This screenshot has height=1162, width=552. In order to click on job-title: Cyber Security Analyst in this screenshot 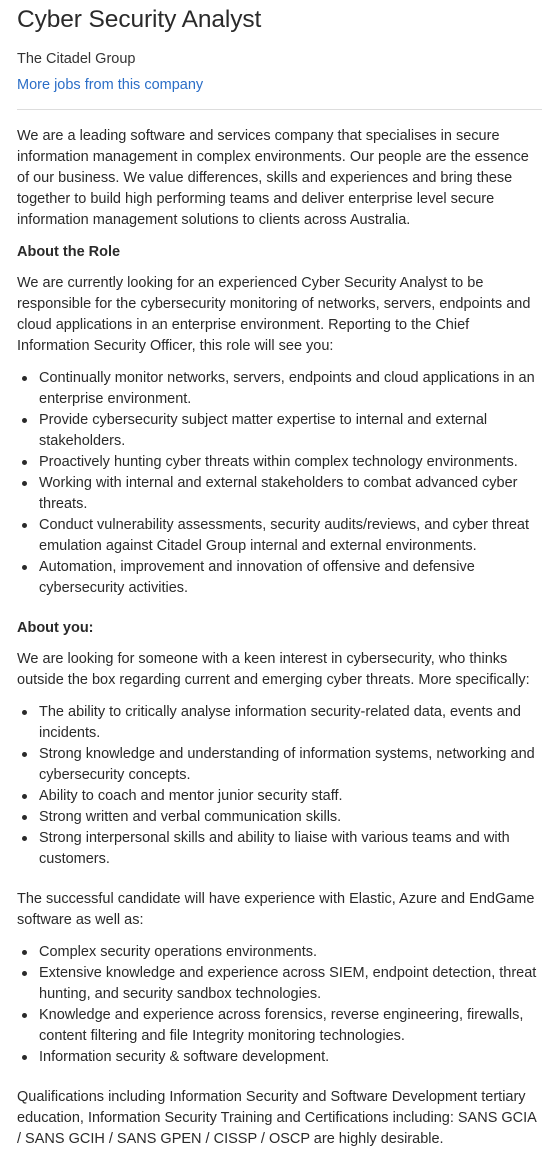, I will do `click(139, 19)`.